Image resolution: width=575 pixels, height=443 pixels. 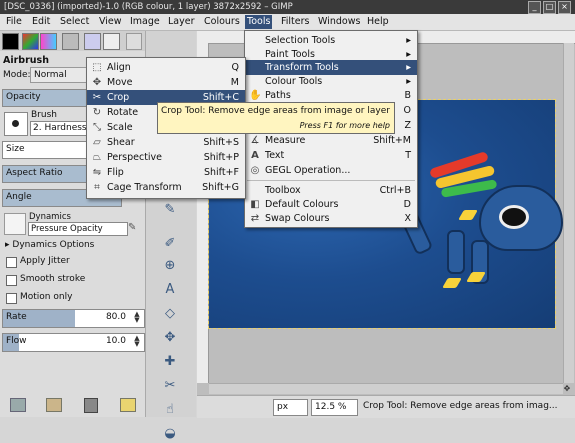 I want to click on menu-edit: Edit, so click(x=41, y=22).